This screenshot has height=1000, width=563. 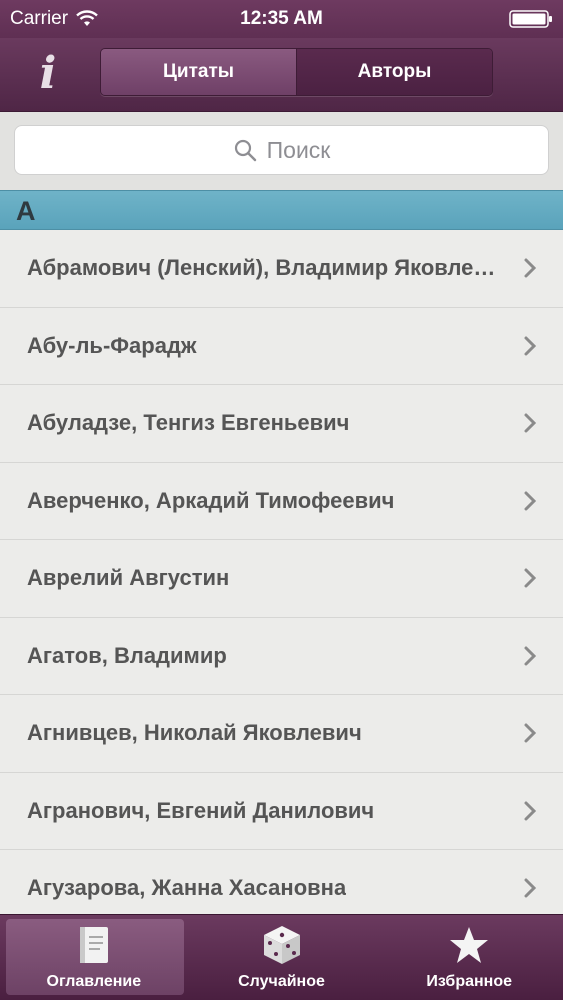 I want to click on list-item: Агатов, Владимир, so click(x=281, y=656).